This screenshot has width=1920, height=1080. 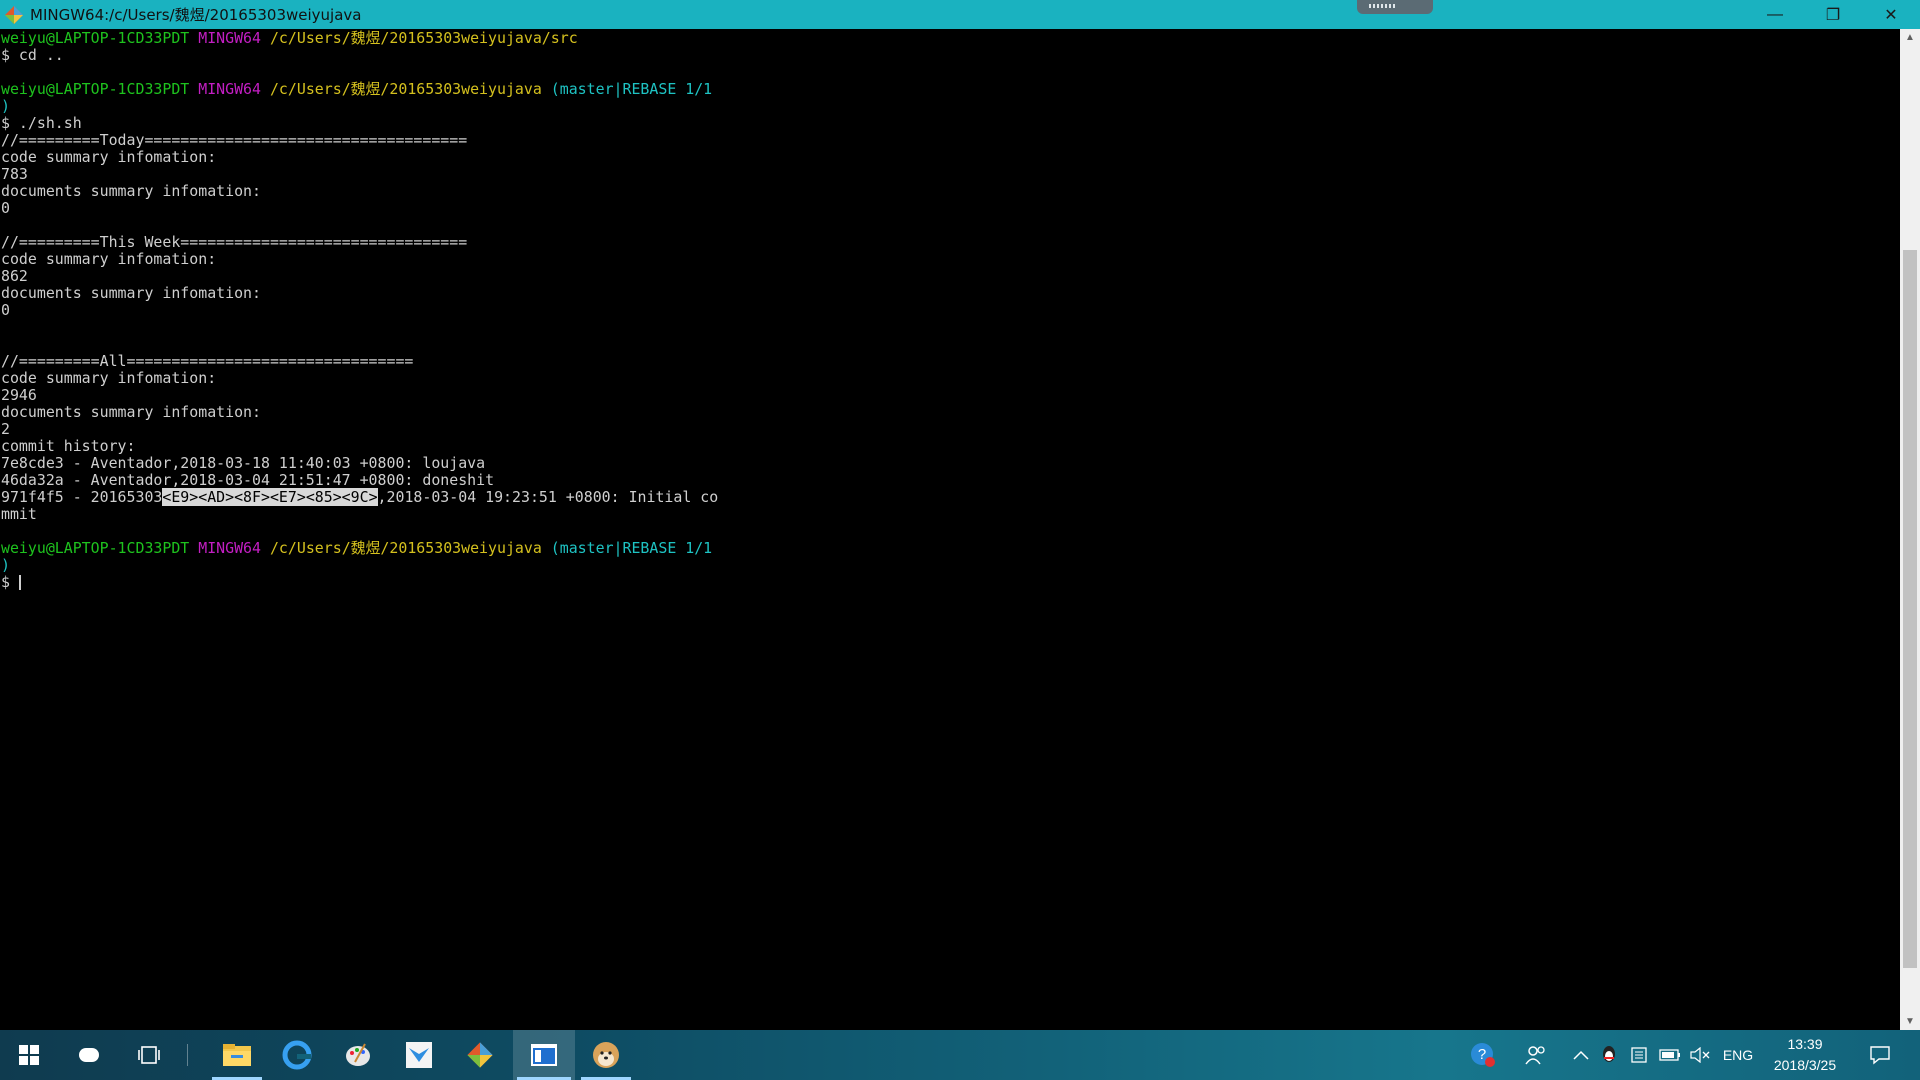 I want to click on tray-action-center, so click(x=1880, y=1055).